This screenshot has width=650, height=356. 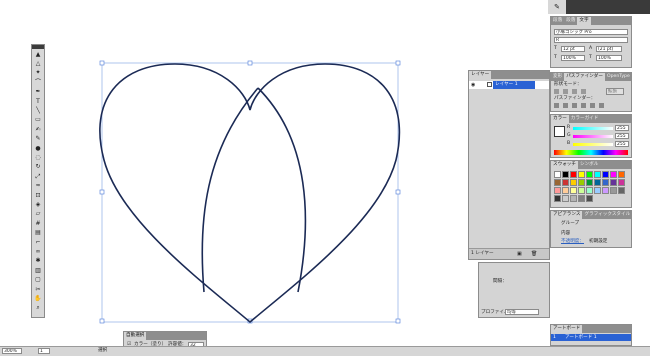 What do you see at coordinates (519, 254) in the screenshot?
I see `new-layer-icon: ▣` at bounding box center [519, 254].